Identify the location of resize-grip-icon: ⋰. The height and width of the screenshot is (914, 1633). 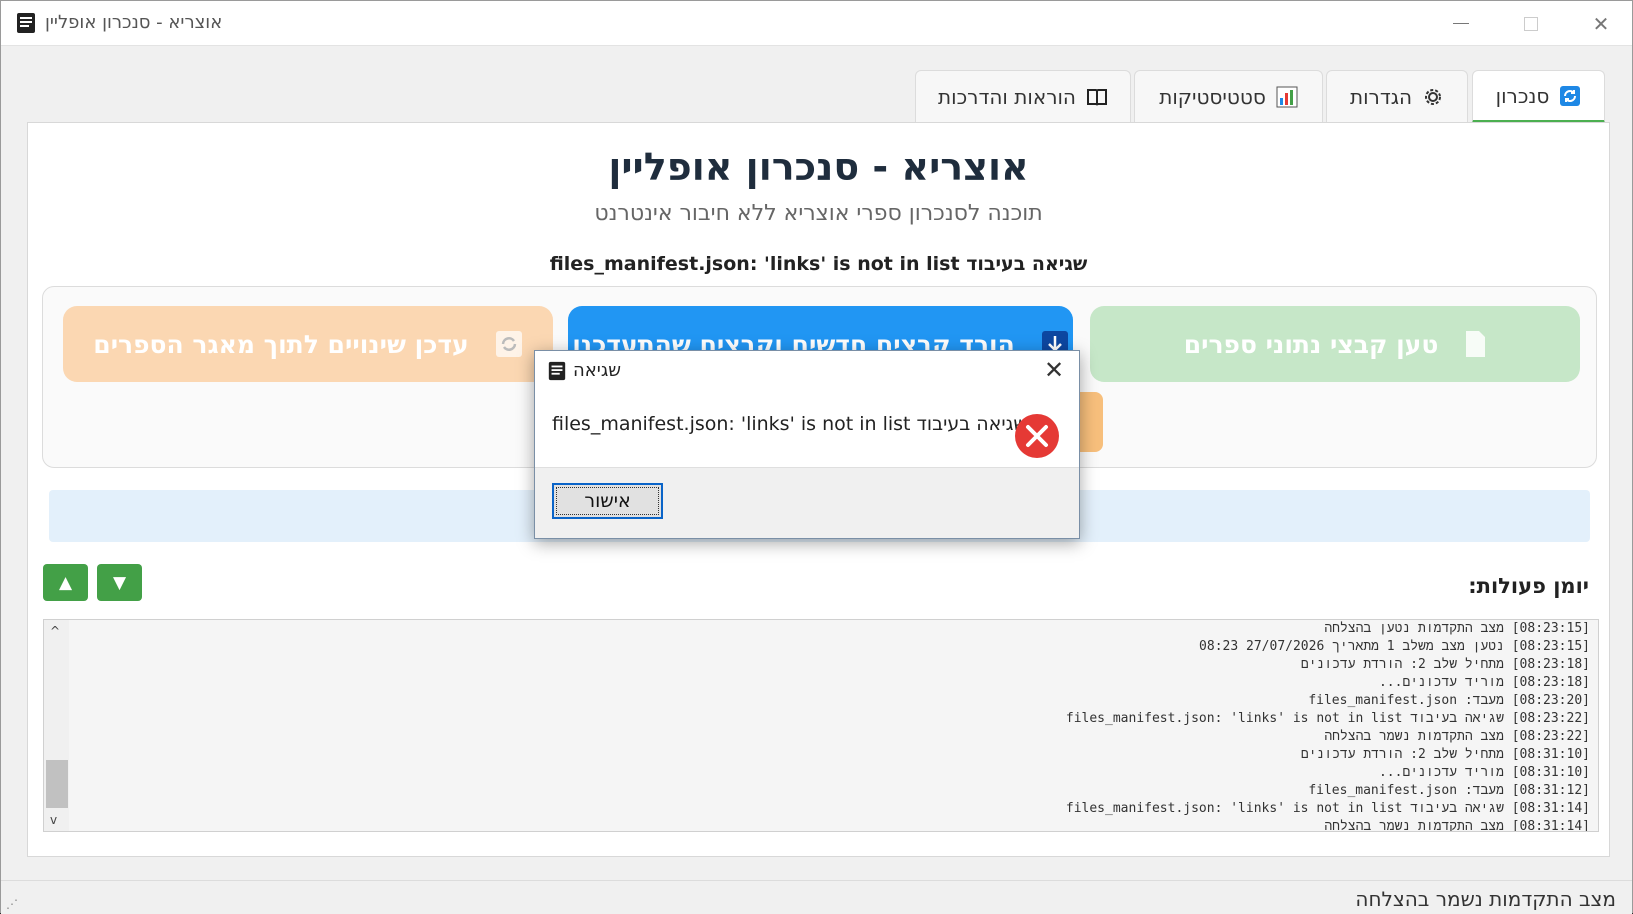
(12, 904).